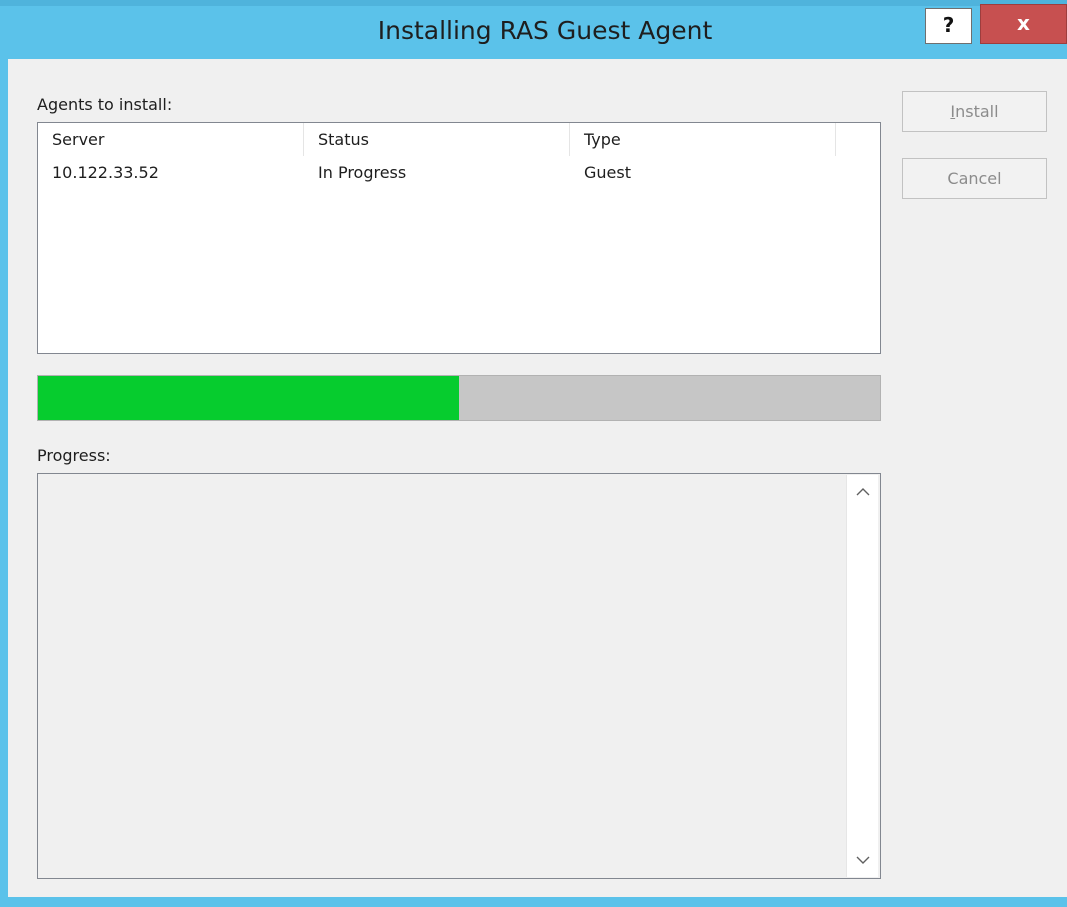 The width and height of the screenshot is (1067, 907). What do you see at coordinates (171, 139) in the screenshot?
I see `column-header-server: Server` at bounding box center [171, 139].